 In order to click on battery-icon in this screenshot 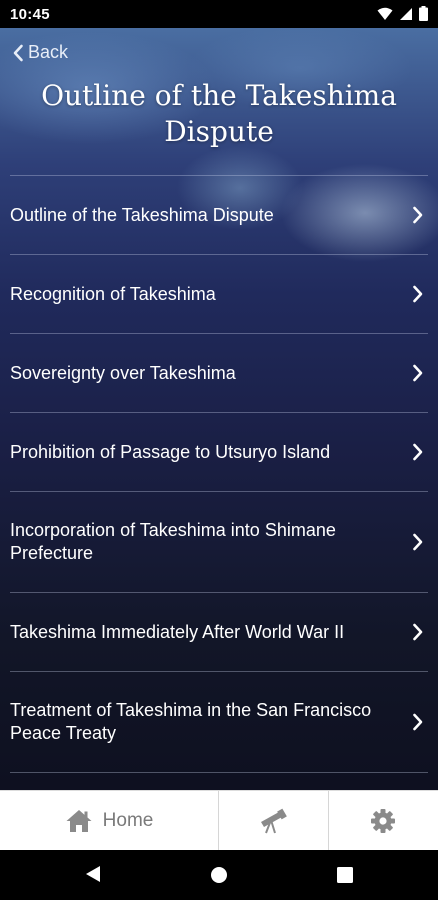, I will do `click(423, 13)`.